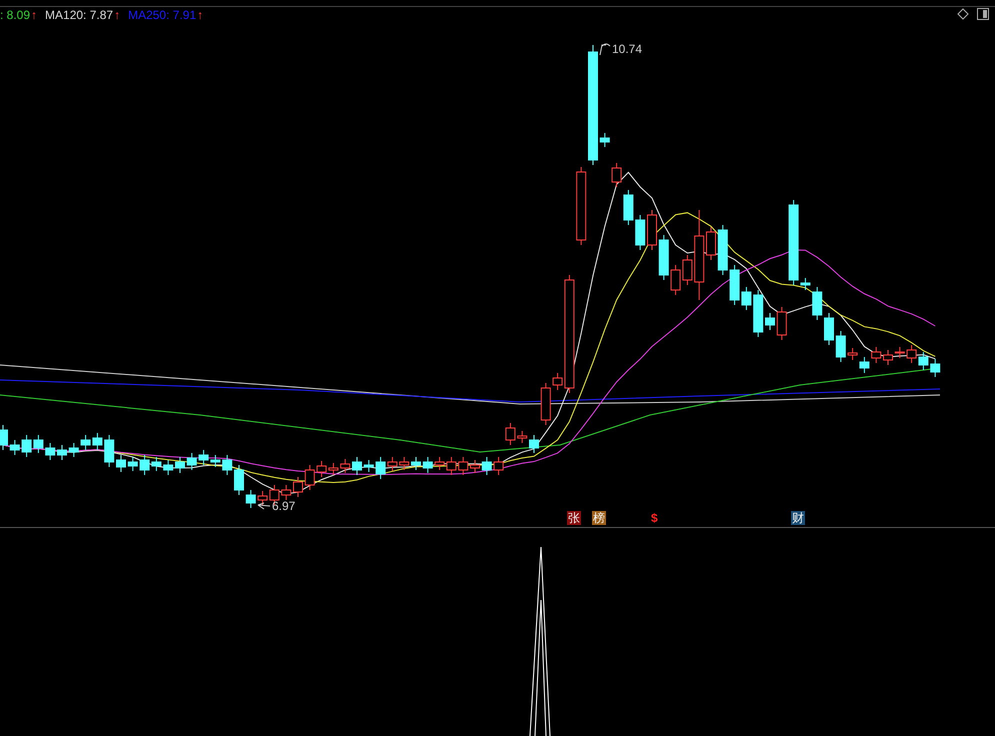  I want to click on event-marker: $, so click(654, 518).